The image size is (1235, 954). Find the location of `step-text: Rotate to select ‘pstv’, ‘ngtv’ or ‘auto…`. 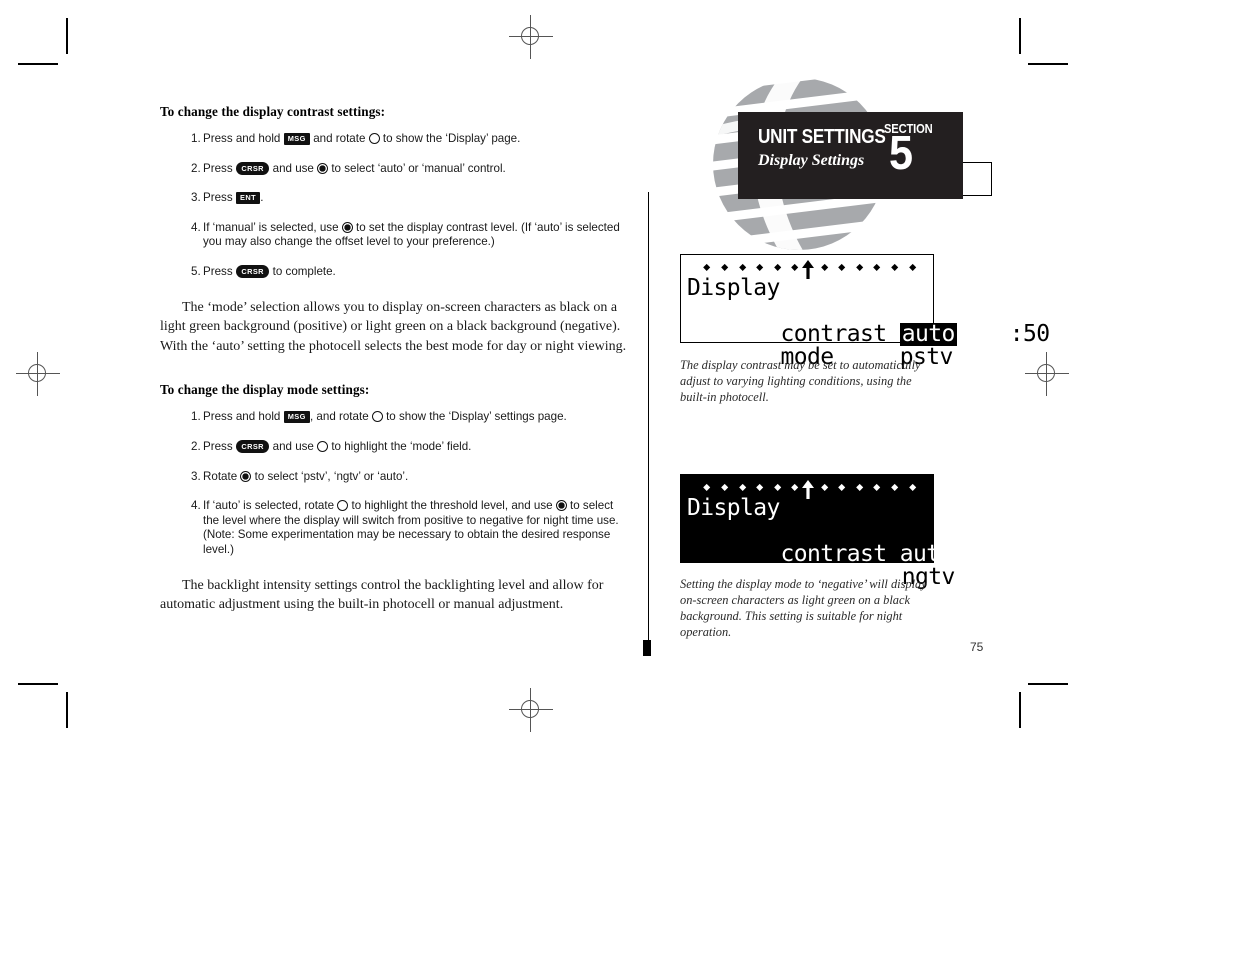

step-text: Rotate to select ‘pstv’, ‘ngtv’ or ‘auto… is located at coordinates (306, 476).